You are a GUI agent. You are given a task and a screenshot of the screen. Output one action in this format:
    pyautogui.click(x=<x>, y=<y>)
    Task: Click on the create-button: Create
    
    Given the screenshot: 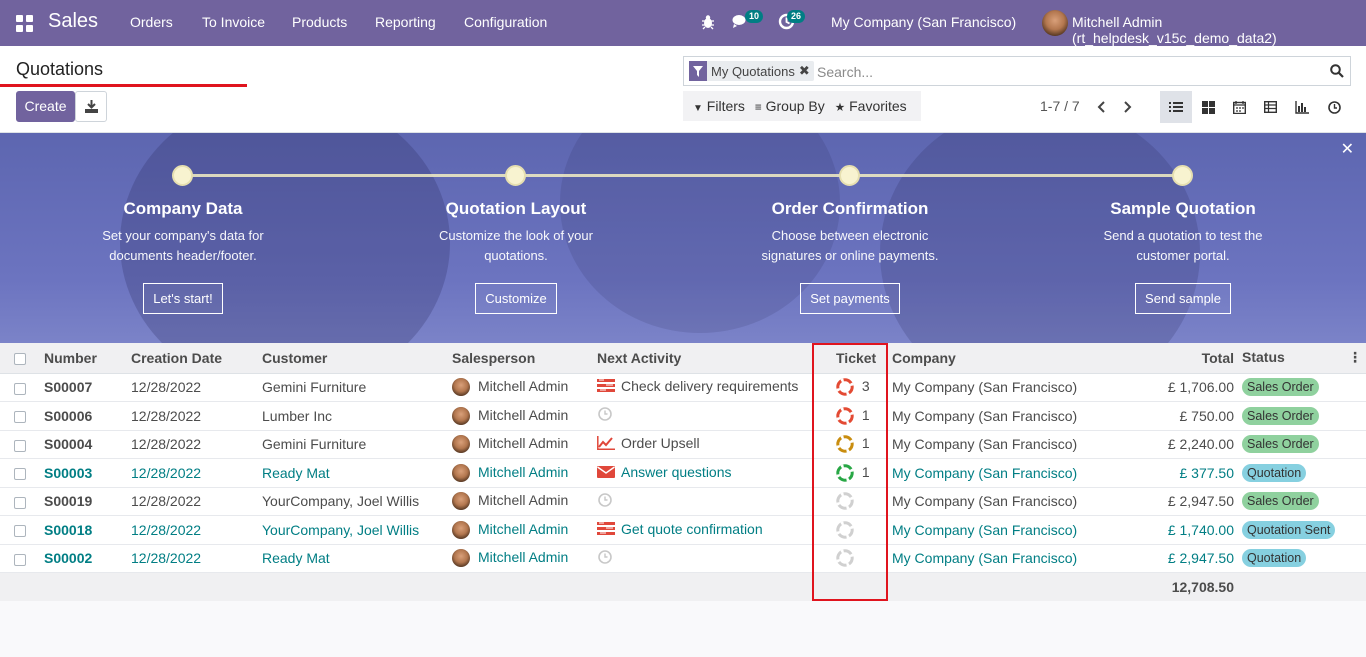 What is the action you would take?
    pyautogui.click(x=45, y=106)
    